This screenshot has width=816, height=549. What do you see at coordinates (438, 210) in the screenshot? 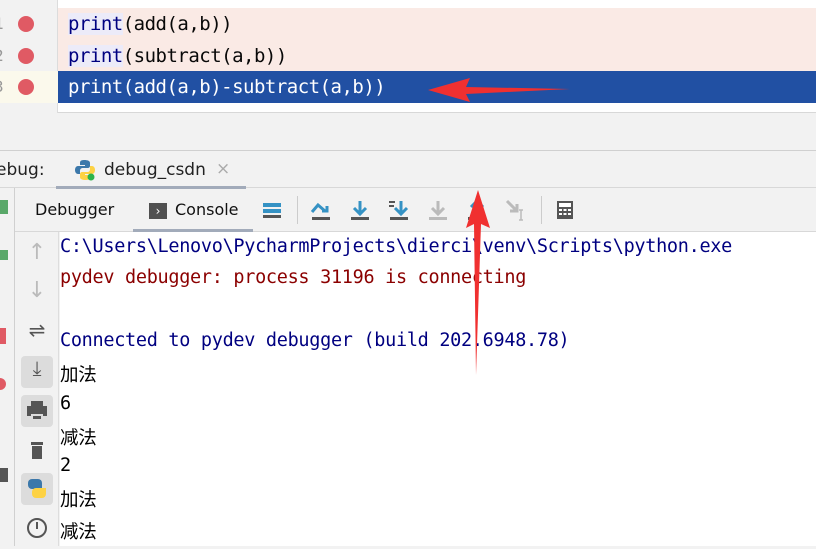
I see `force-step-into-icon` at bounding box center [438, 210].